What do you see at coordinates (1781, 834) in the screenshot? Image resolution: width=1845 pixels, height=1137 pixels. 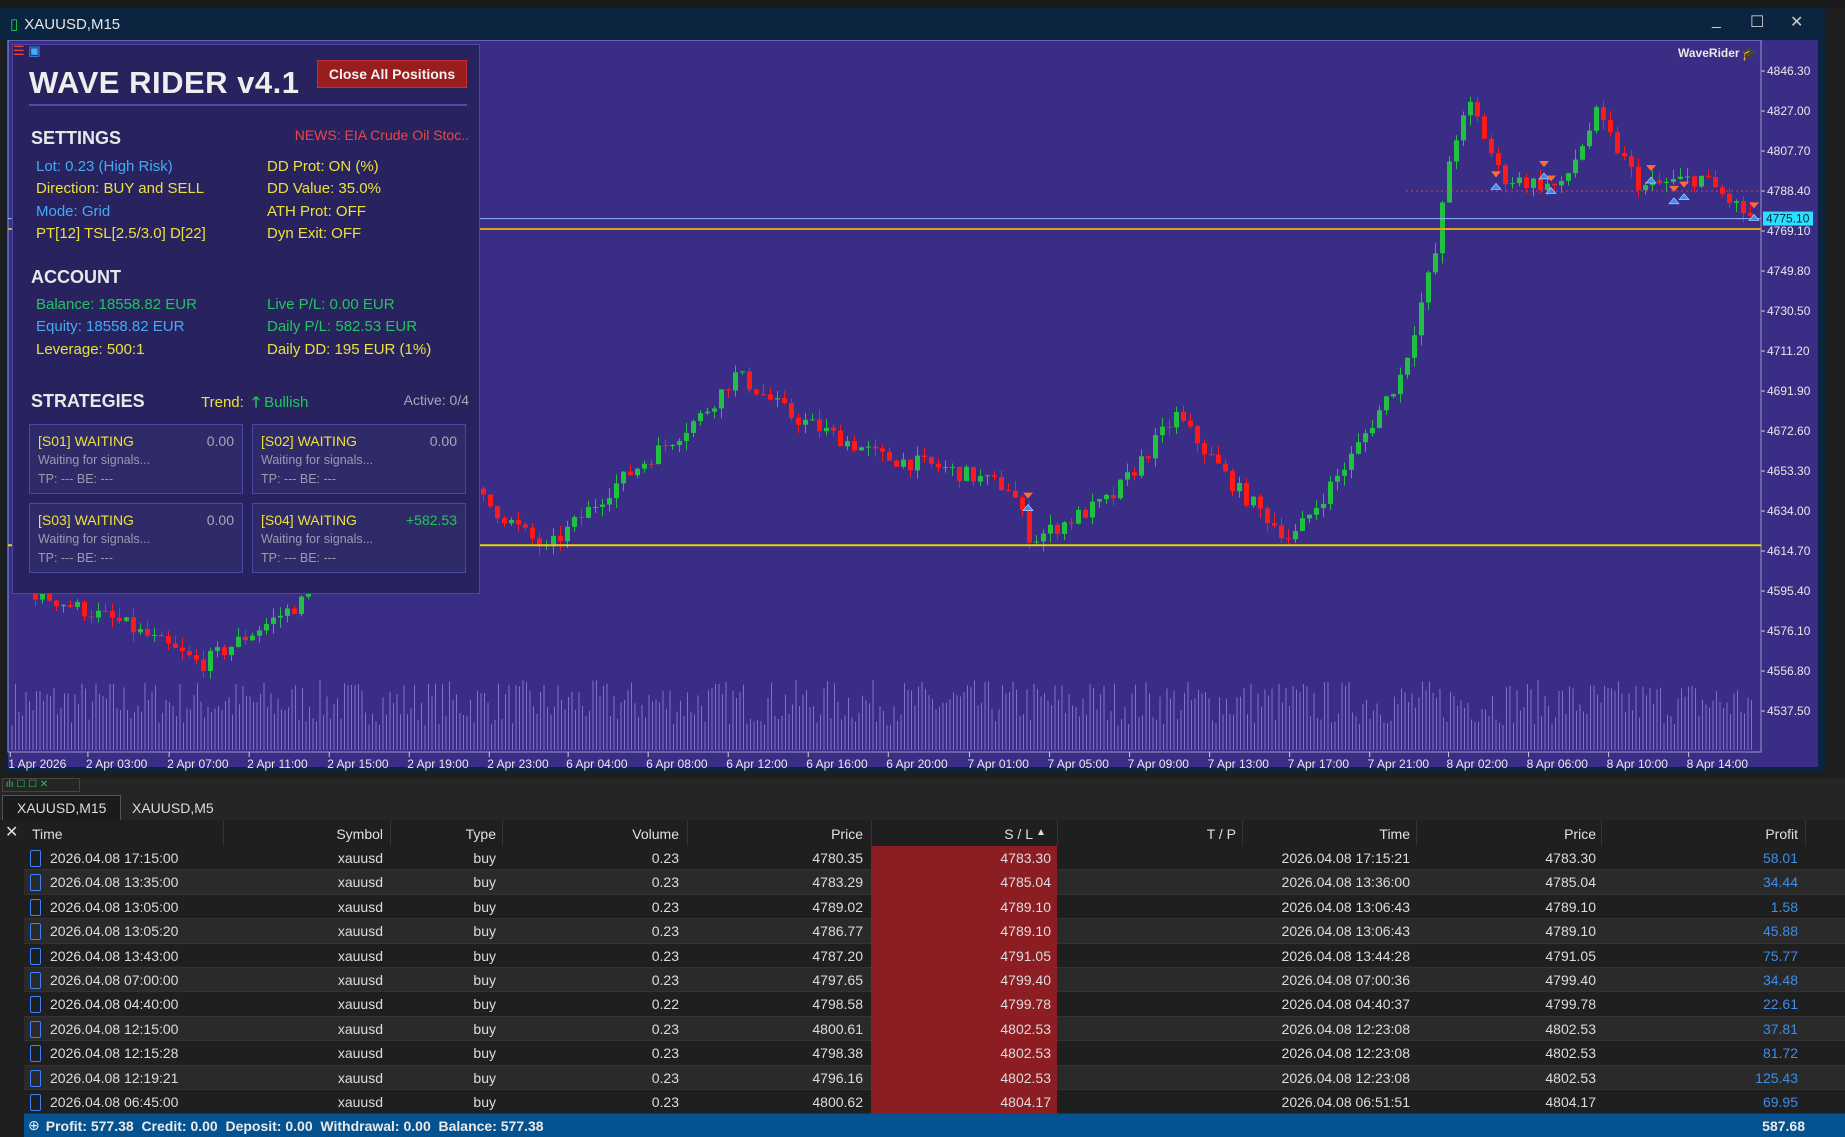 I see `column-header: Profit` at bounding box center [1781, 834].